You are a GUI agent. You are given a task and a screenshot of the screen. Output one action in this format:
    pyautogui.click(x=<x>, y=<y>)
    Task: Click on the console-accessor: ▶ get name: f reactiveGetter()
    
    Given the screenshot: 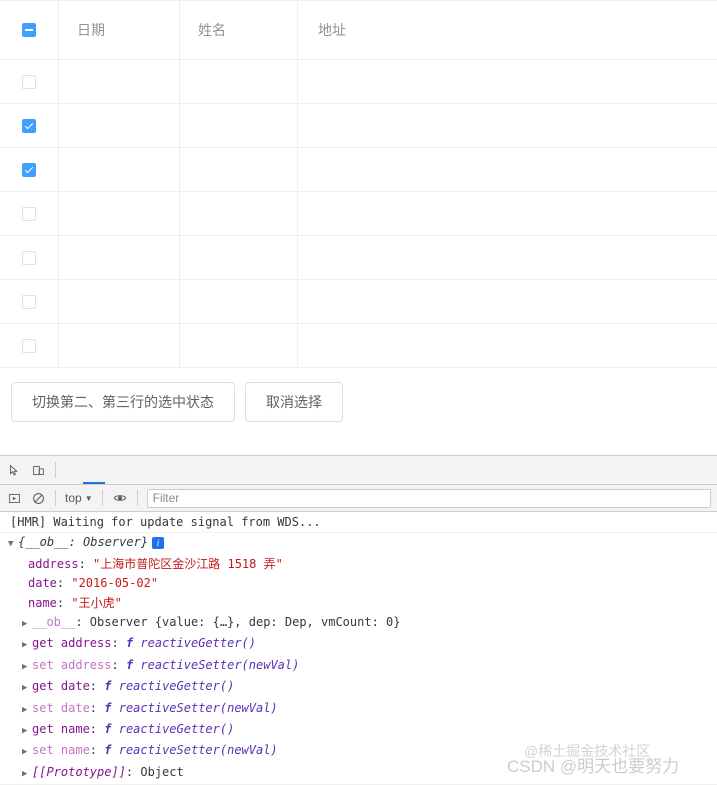 What is the action you would take?
    pyautogui.click(x=358, y=730)
    